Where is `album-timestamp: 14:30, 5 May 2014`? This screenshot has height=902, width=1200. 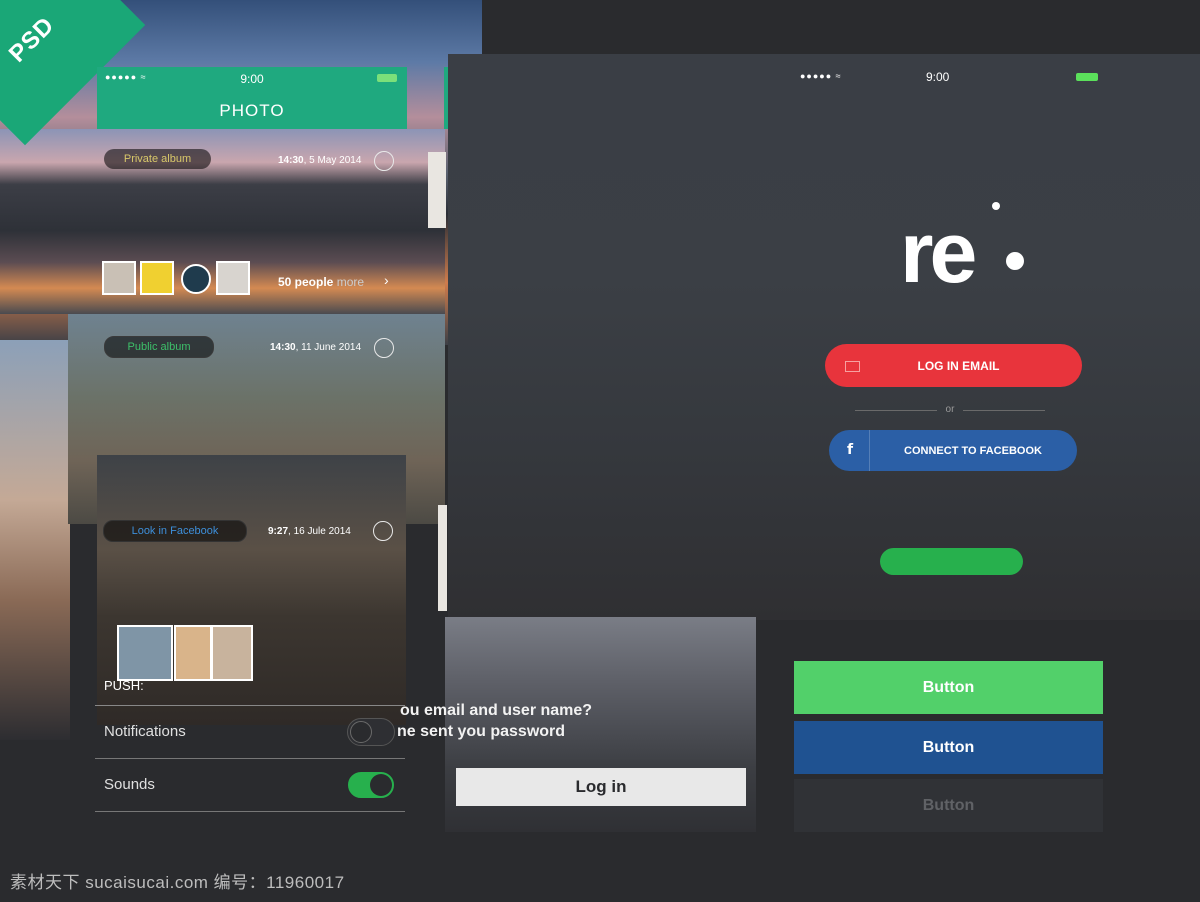
album-timestamp: 14:30, 5 May 2014 is located at coordinates (320, 160).